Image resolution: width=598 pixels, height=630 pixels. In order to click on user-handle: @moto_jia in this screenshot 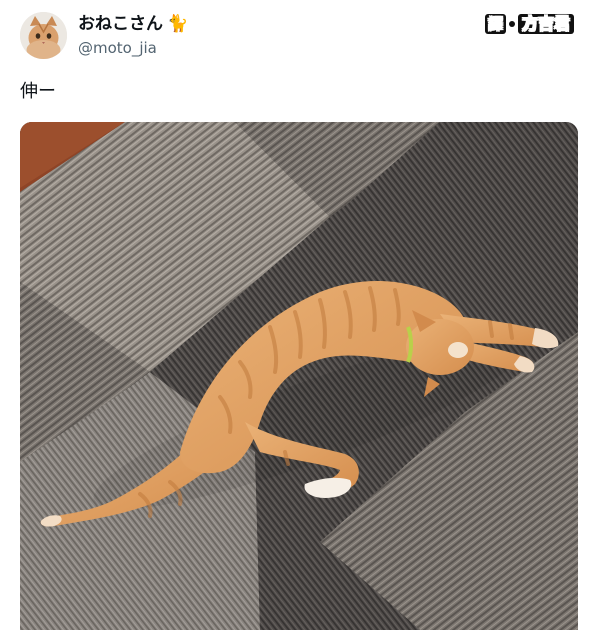, I will do `click(117, 48)`.